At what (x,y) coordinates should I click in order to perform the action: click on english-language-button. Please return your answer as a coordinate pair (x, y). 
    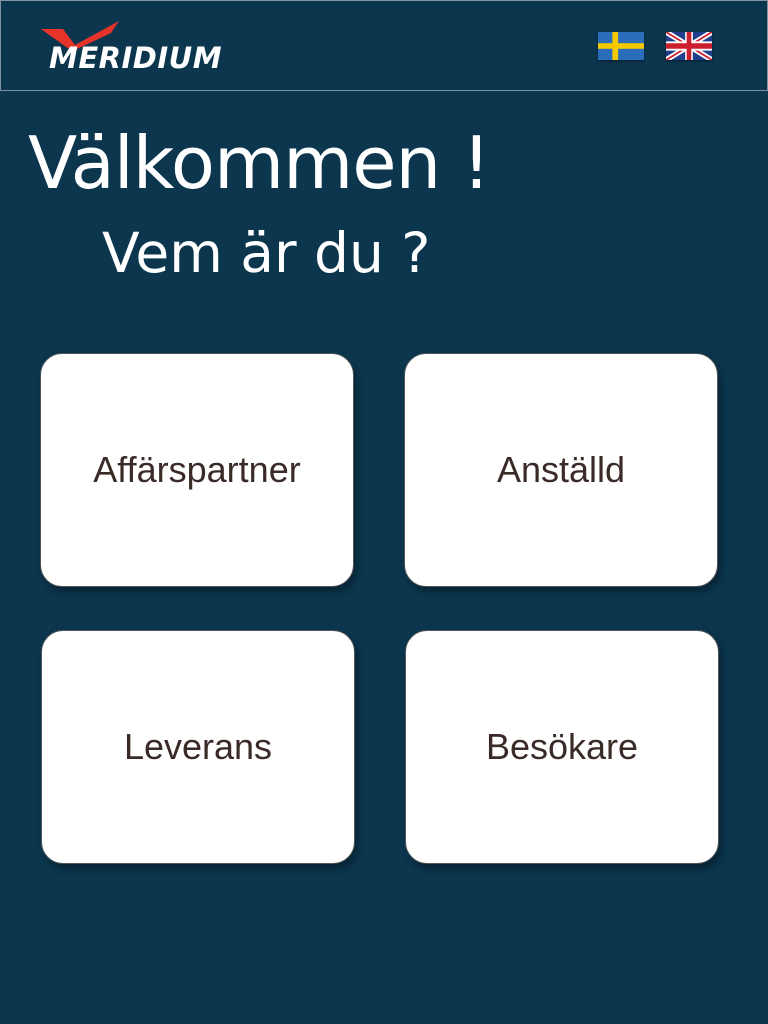
    Looking at the image, I should click on (689, 46).